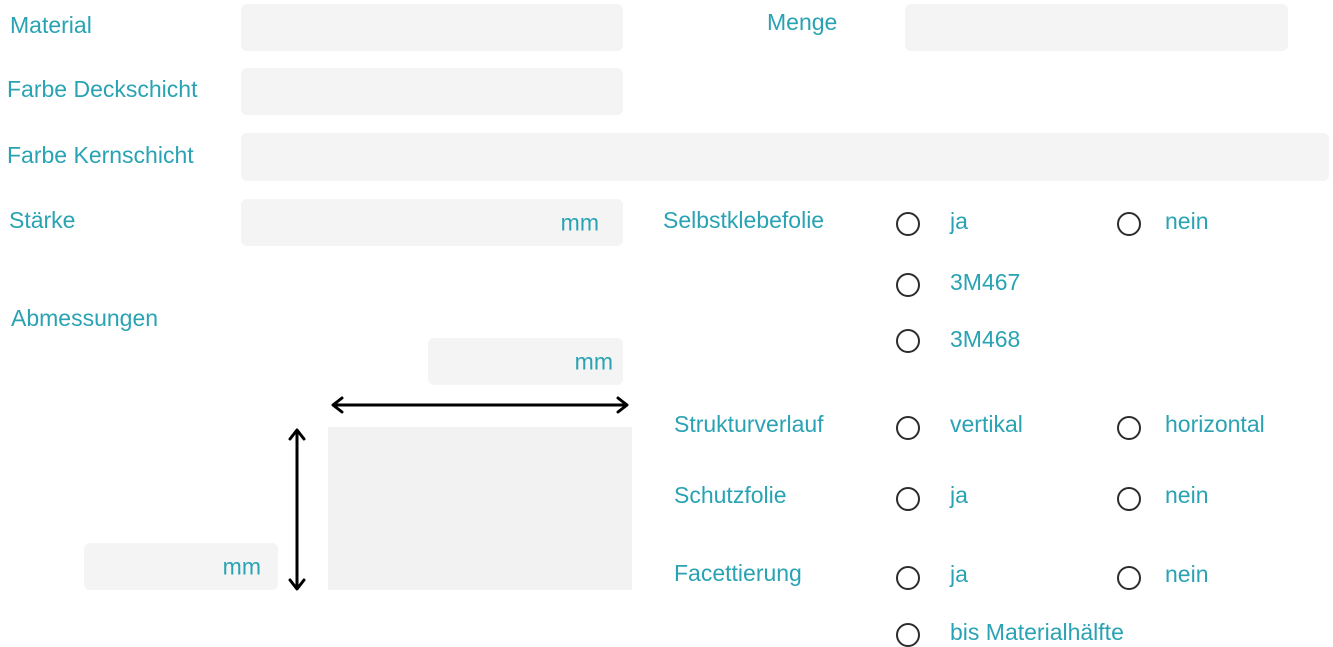  Describe the element at coordinates (908, 341) in the screenshot. I see `selbstklebefolie-3m468-radio` at that location.